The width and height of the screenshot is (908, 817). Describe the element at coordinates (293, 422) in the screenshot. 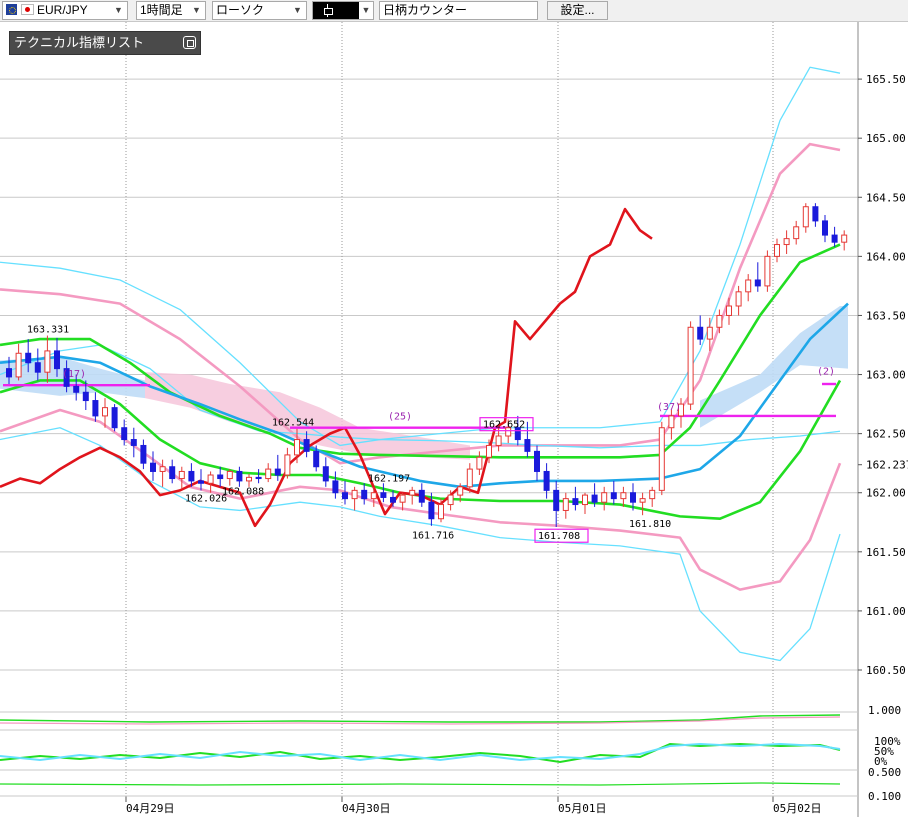

I see `price-label: 162.544` at that location.